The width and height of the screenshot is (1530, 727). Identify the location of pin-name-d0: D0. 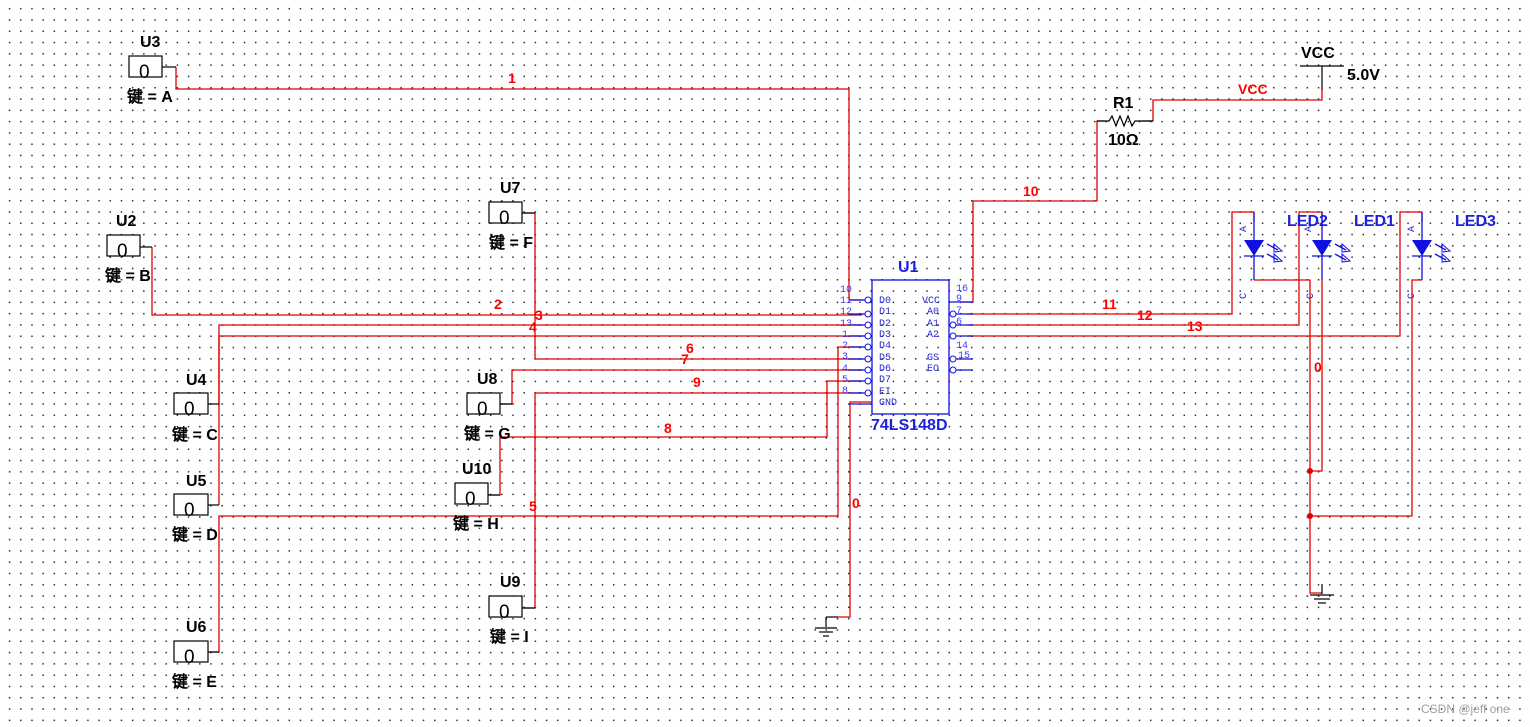
(885, 301).